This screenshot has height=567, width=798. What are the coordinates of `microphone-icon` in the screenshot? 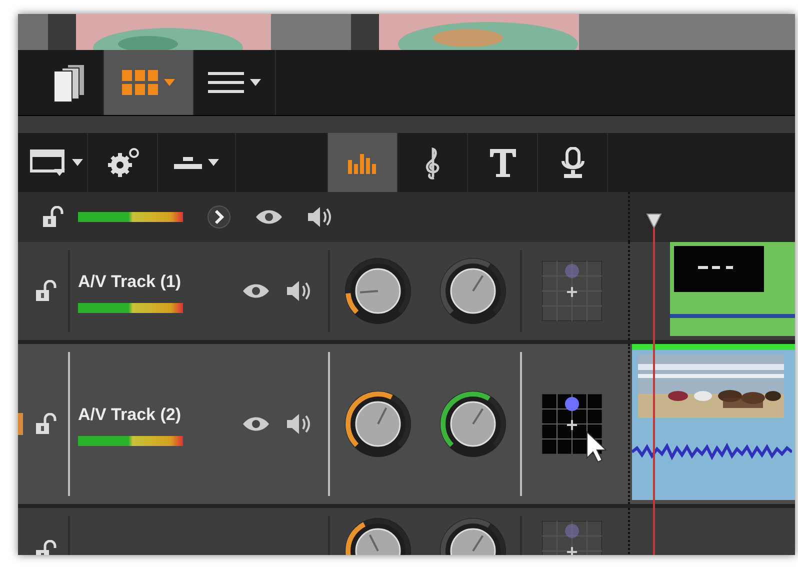 It's located at (572, 162).